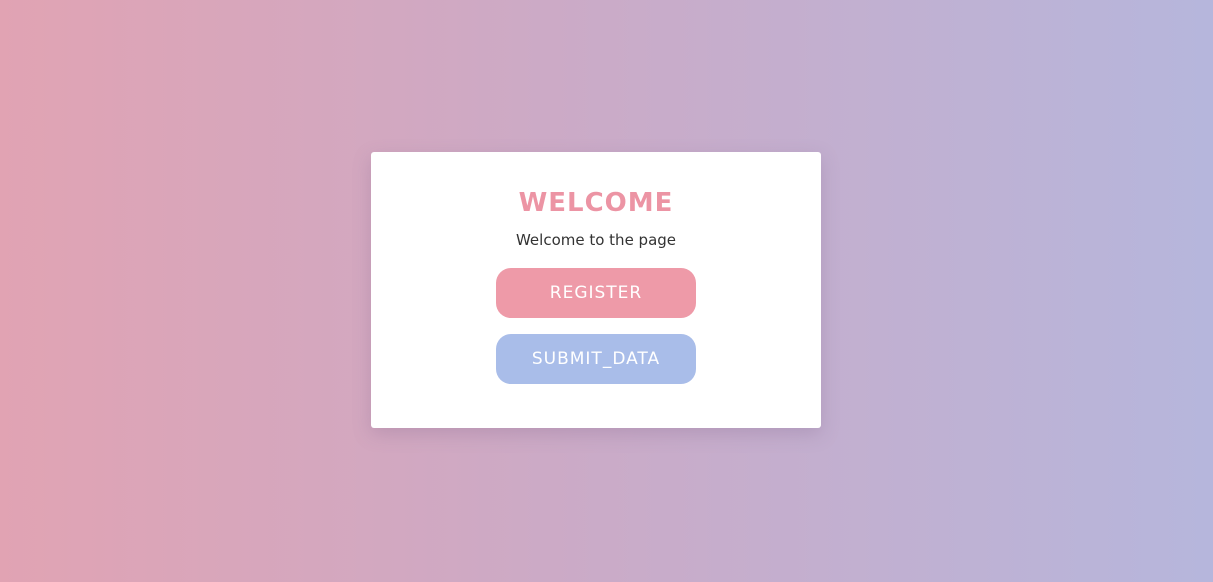 The image size is (1213, 582). I want to click on submit-data-button: SUBMIT_DATA, so click(596, 359).